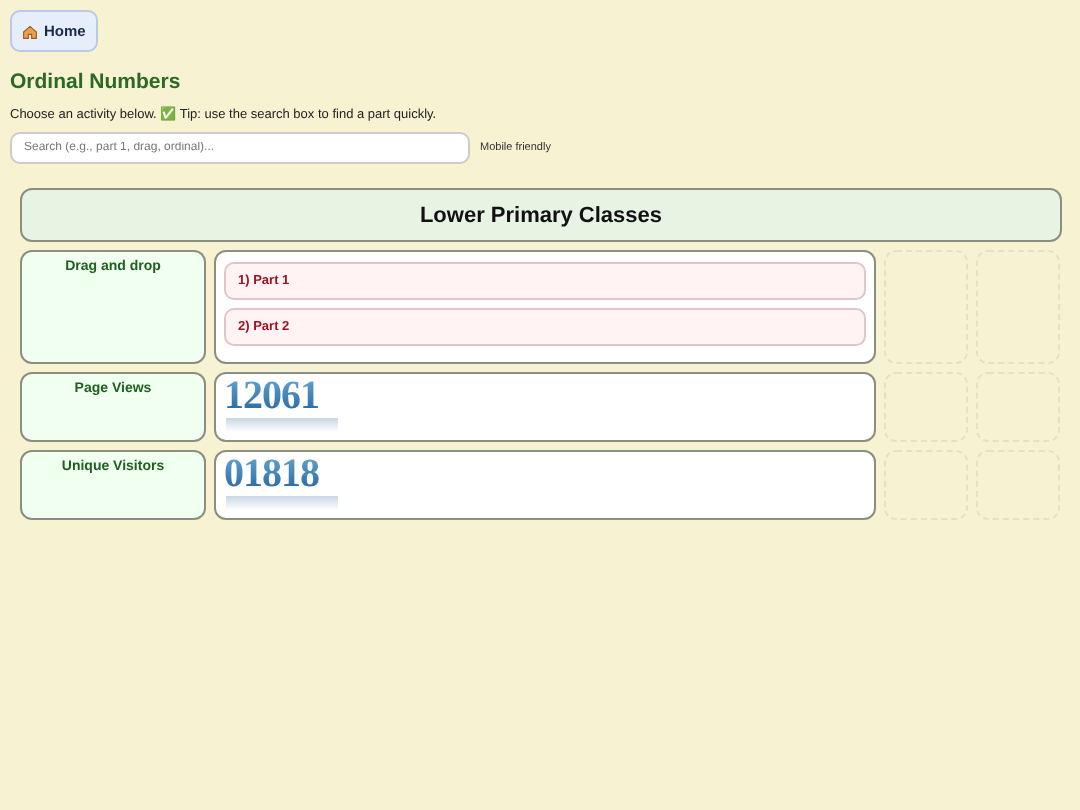  Describe the element at coordinates (541, 215) in the screenshot. I see `section-header: Lower Primary Classes` at that location.